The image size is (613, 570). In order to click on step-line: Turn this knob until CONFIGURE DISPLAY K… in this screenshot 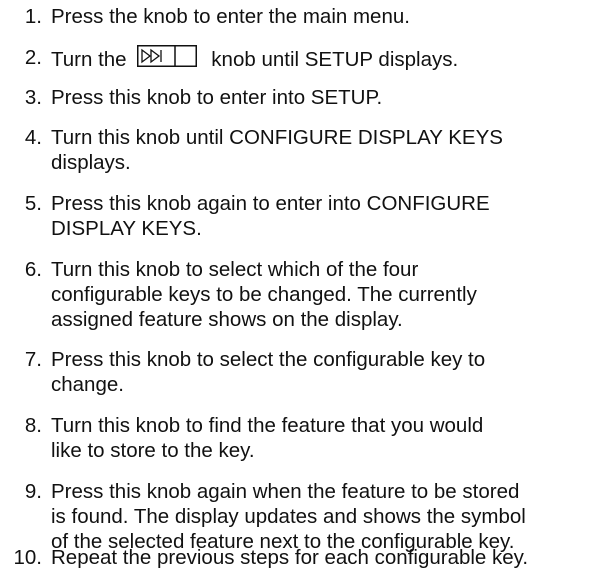, I will do `click(277, 137)`.